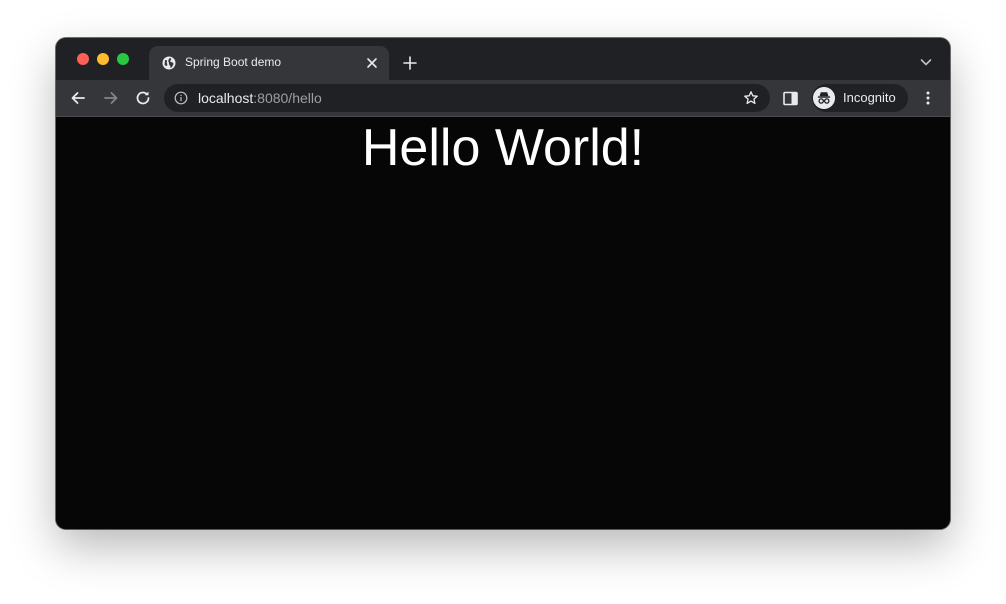 The width and height of the screenshot is (1006, 604). What do you see at coordinates (226, 98) in the screenshot?
I see `url-host: localhost` at bounding box center [226, 98].